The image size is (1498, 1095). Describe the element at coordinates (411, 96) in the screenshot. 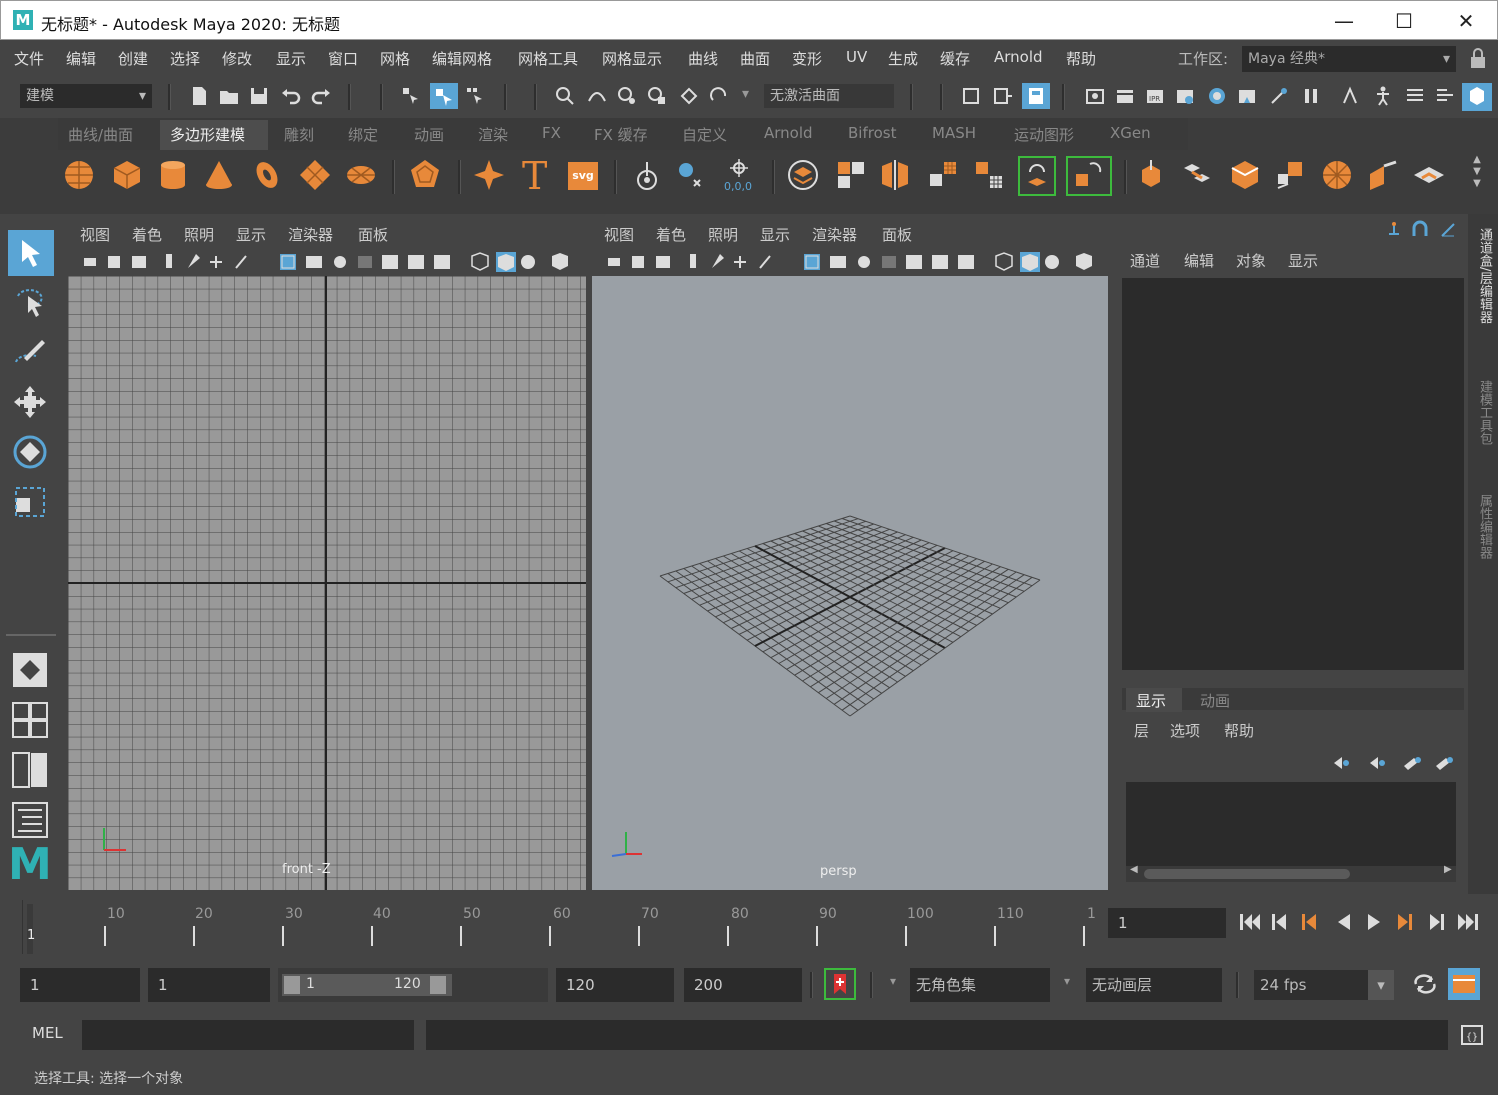

I see `select-hierarchy-icon` at that location.